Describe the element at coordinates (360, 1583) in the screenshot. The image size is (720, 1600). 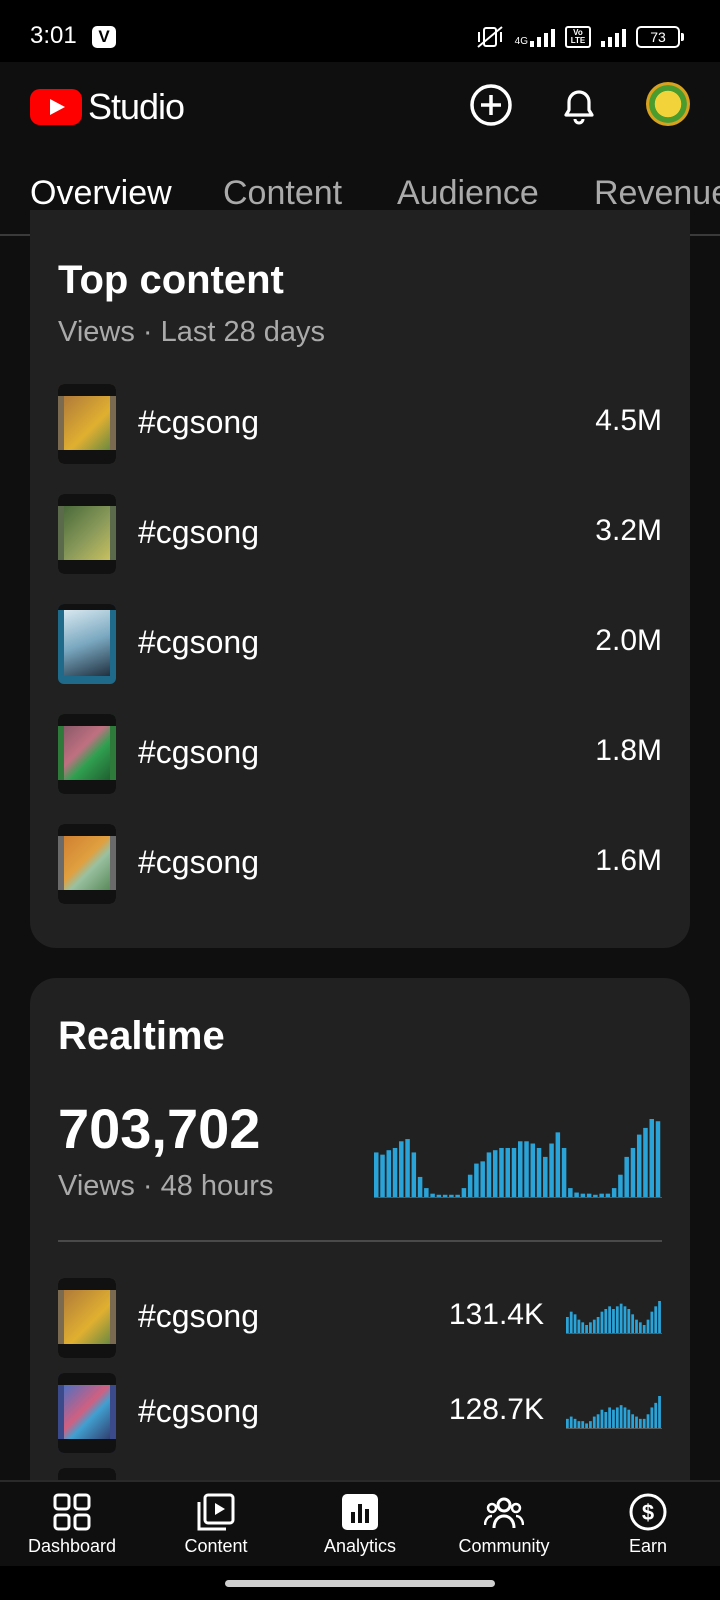
I see `home-gesture-bar` at that location.